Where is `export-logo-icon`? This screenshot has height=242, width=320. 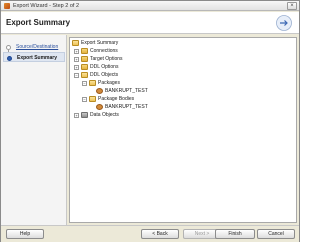
export-logo-icon is located at coordinates (284, 23).